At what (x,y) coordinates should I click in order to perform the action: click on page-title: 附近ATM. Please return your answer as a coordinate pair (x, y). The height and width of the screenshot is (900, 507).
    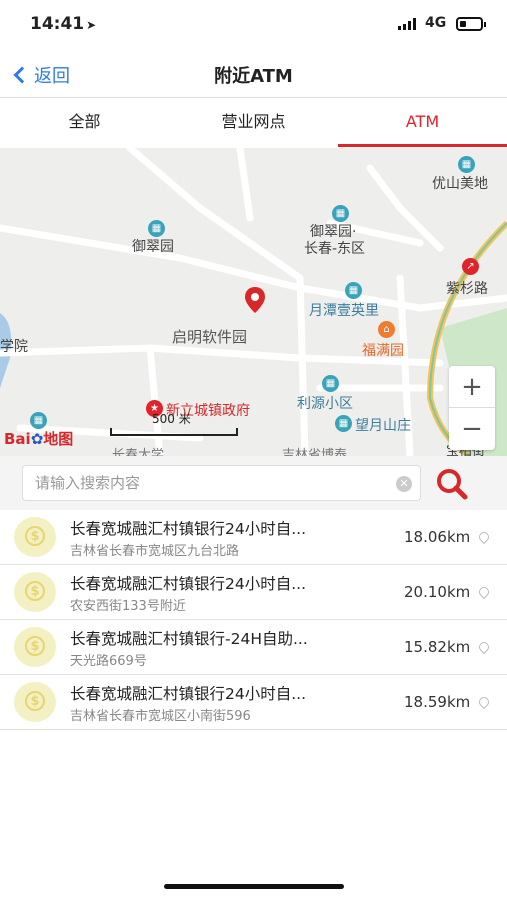
    Looking at the image, I should click on (253, 76).